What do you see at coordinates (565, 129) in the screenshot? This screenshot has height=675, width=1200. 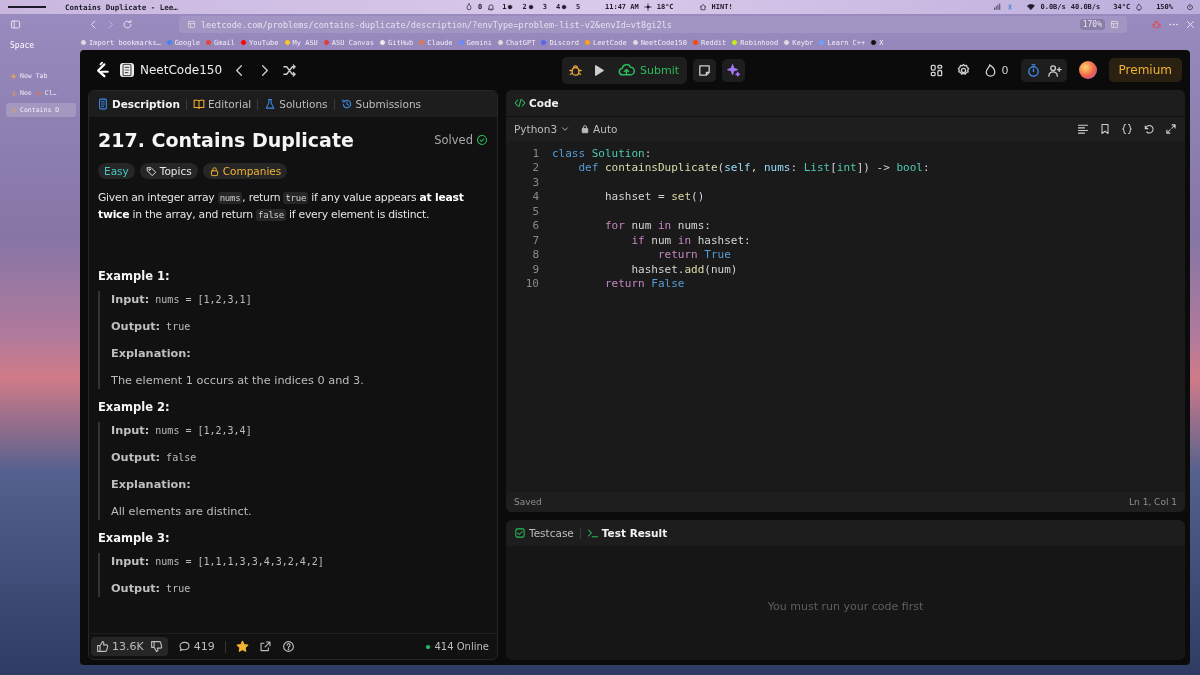 I see `chevron-down-icon` at bounding box center [565, 129].